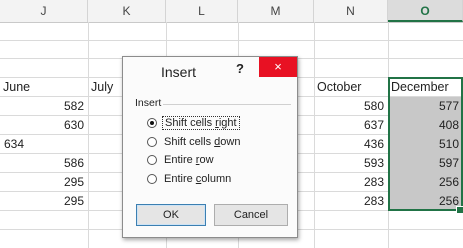  I want to click on ok-button: OK, so click(171, 215).